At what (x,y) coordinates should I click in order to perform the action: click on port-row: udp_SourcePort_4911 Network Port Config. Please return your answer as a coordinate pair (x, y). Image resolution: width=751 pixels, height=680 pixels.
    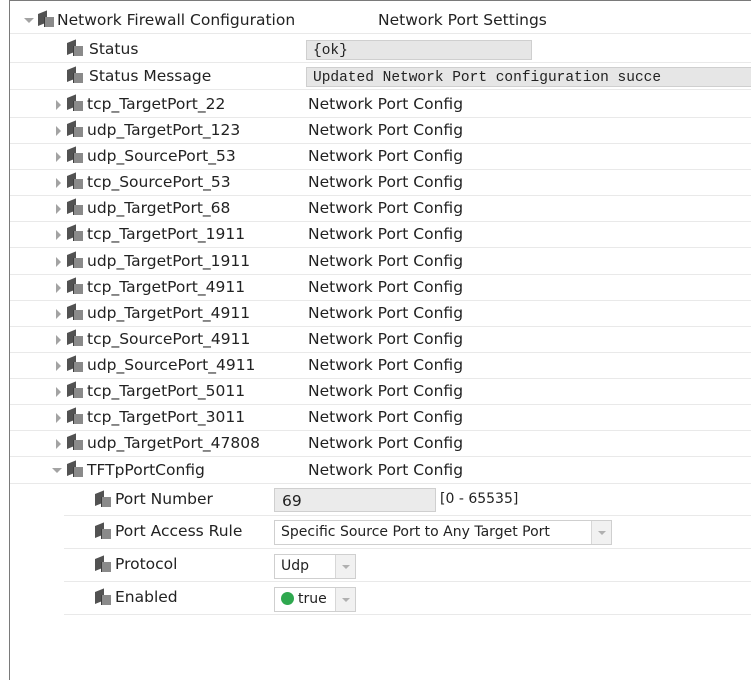
    Looking at the image, I should click on (380, 366).